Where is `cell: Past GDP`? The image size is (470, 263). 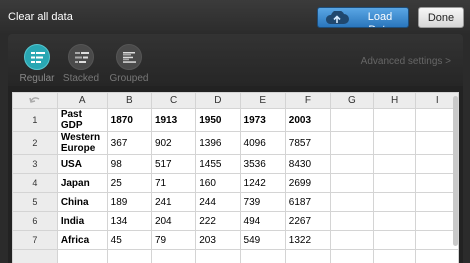
cell: Past GDP is located at coordinates (82, 120).